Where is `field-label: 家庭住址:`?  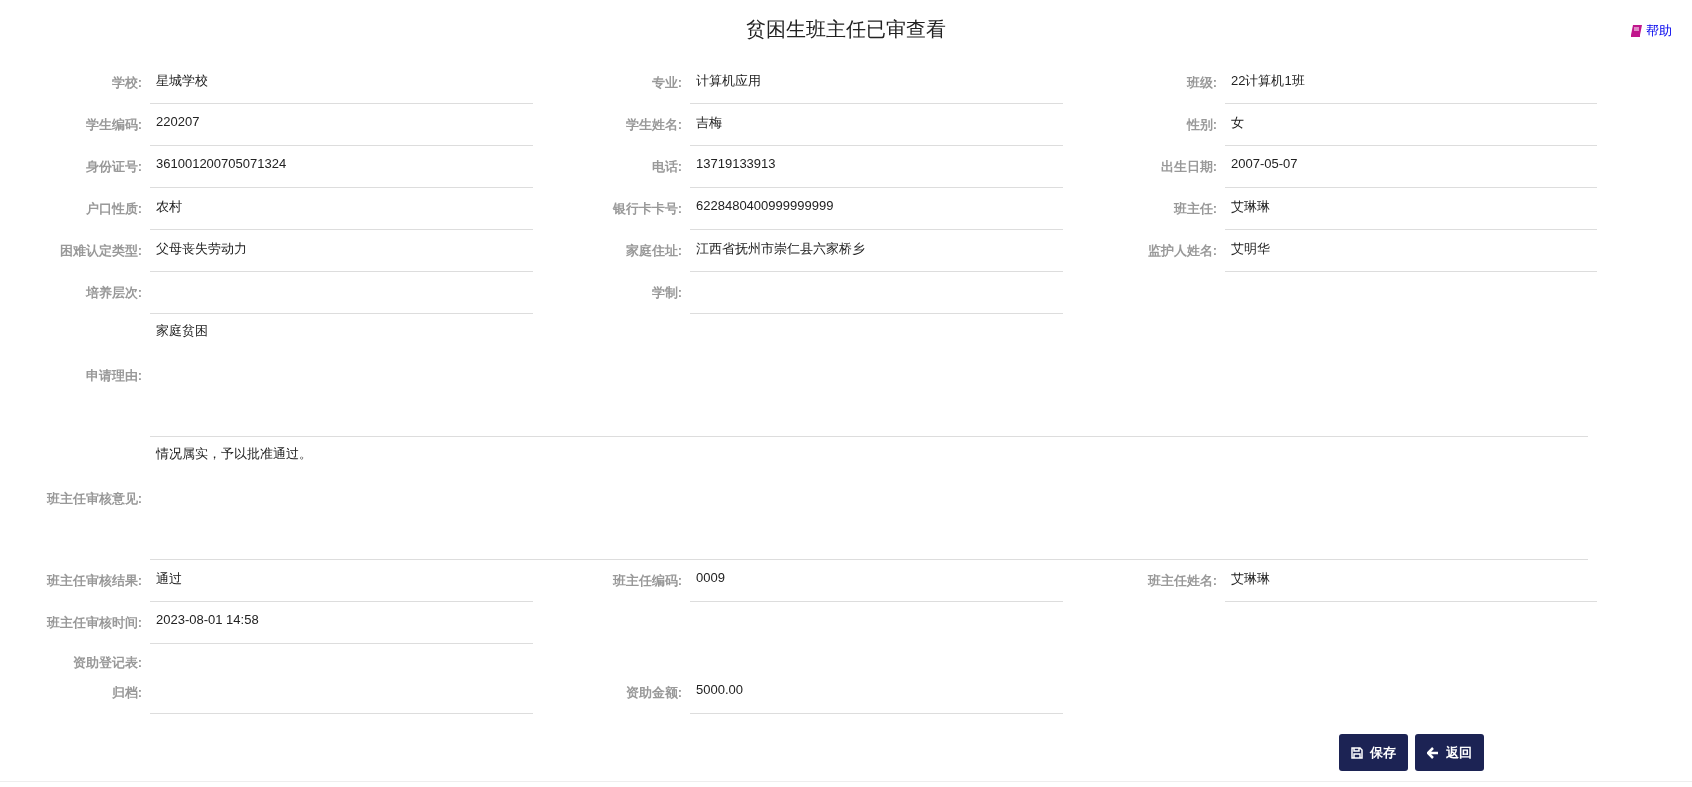
field-label: 家庭住址: is located at coordinates (653, 251).